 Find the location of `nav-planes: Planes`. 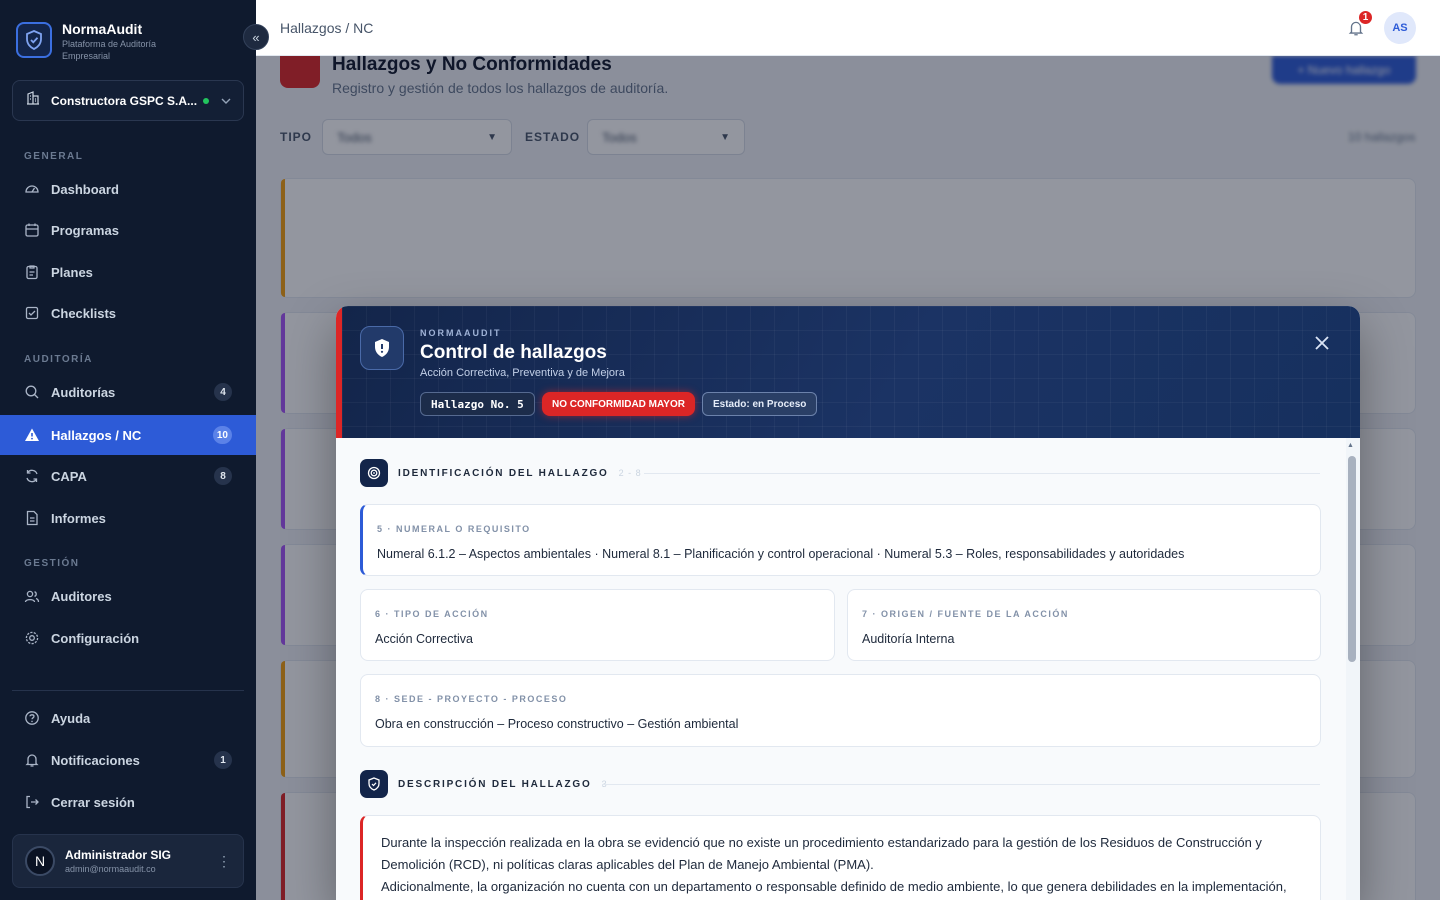

nav-planes: Planes is located at coordinates (128, 272).